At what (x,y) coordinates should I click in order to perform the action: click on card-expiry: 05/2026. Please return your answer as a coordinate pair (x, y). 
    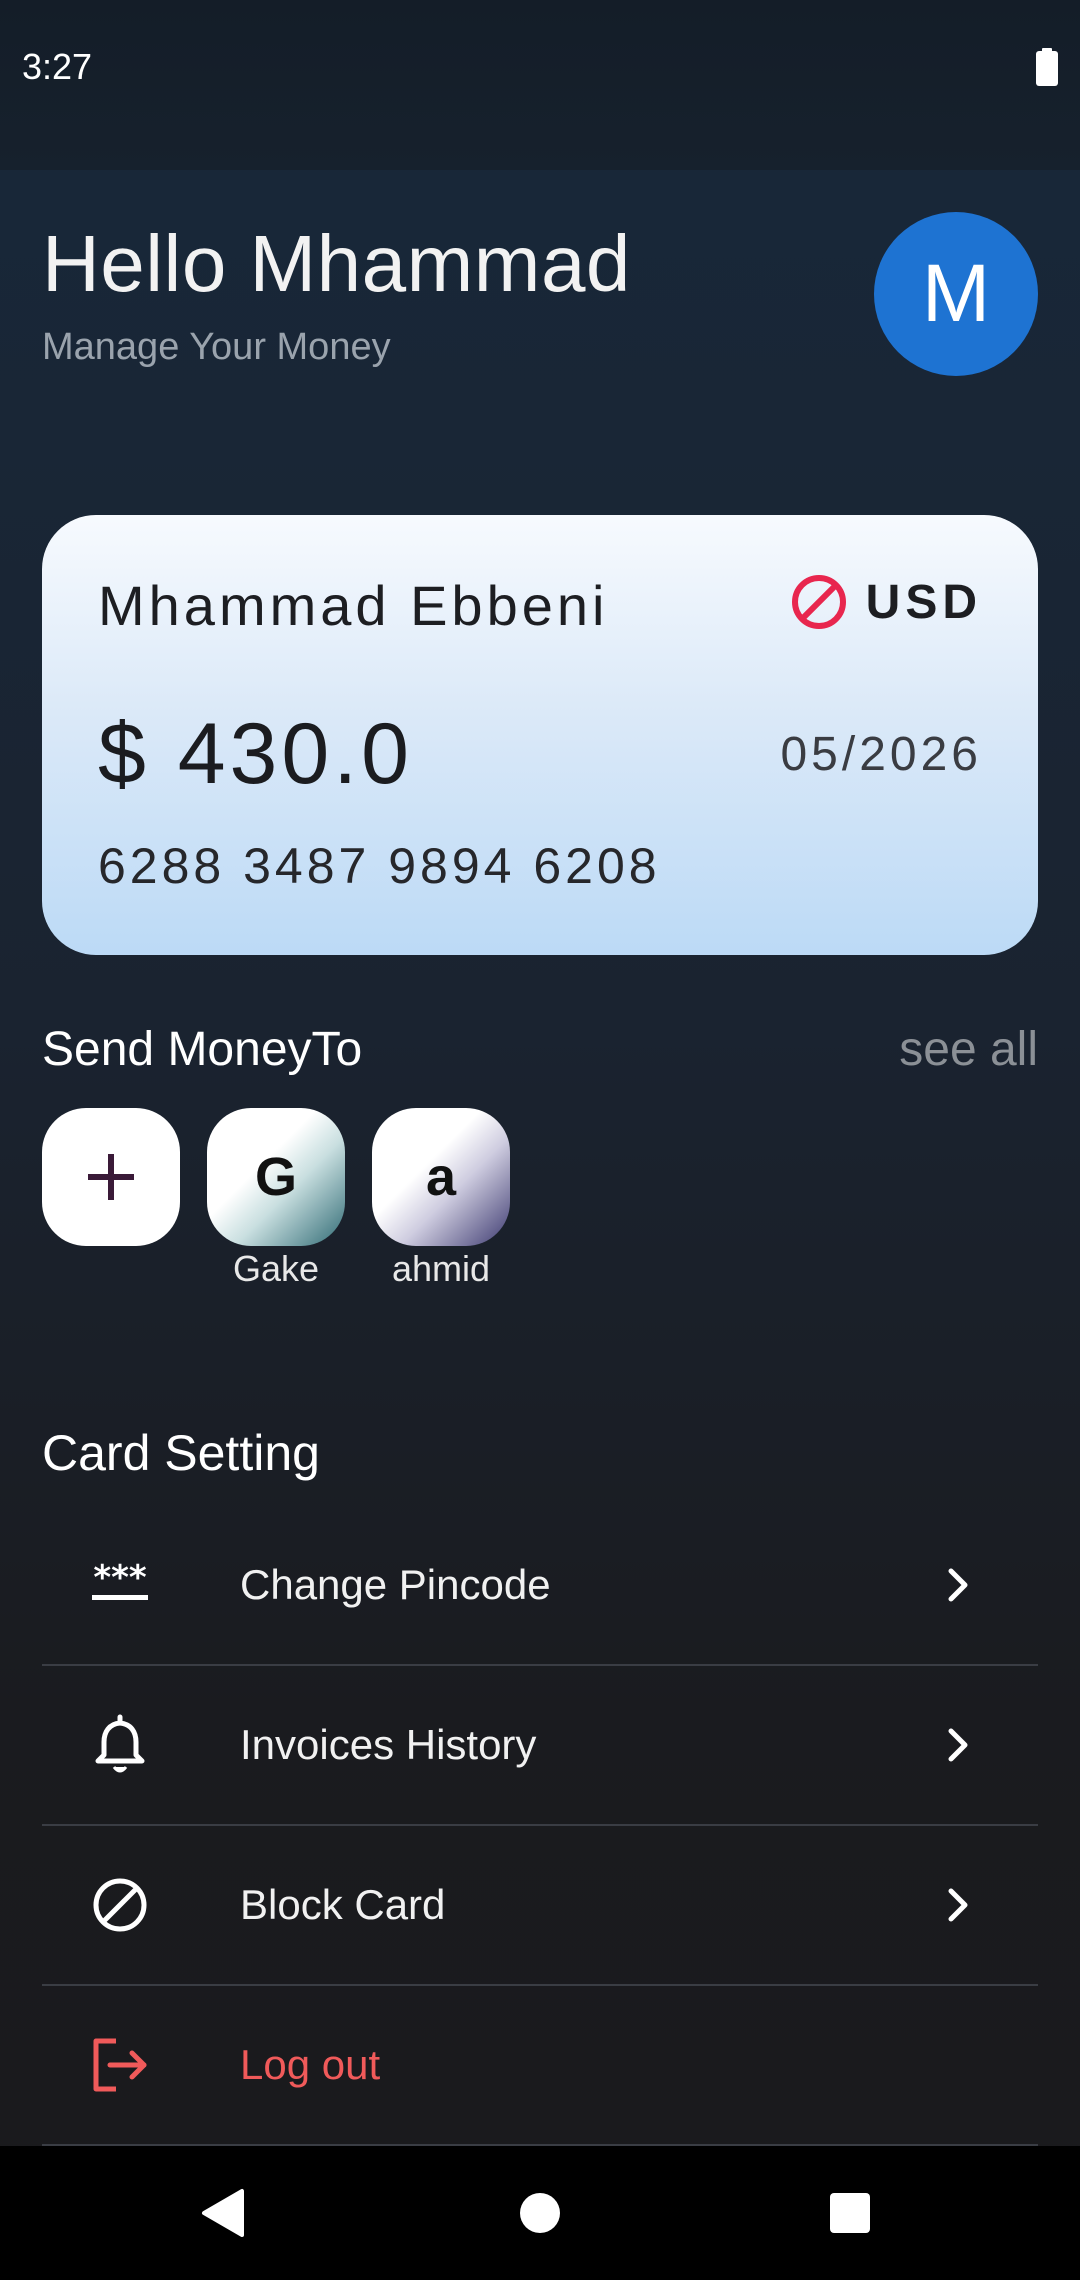
    Looking at the image, I should click on (881, 754).